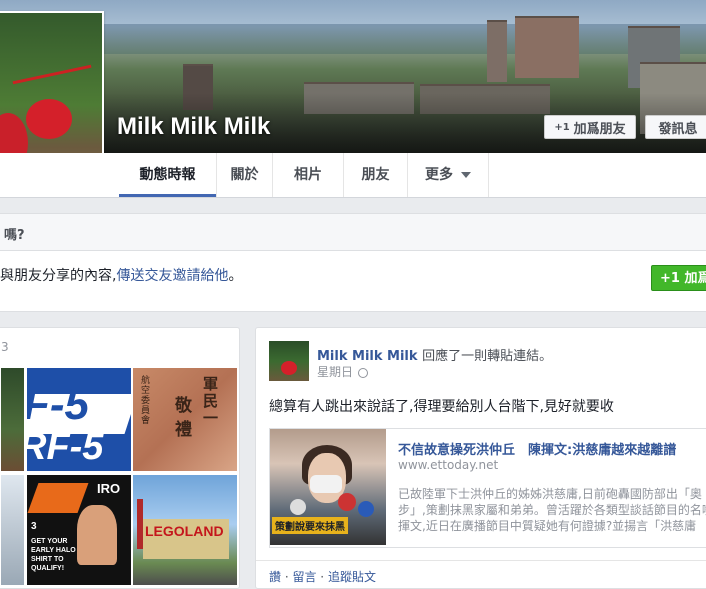 The width and height of the screenshot is (706, 589). Describe the element at coordinates (537, 448) in the screenshot. I see `link-title: 不信故意操死洪仲丘 陳揮文:洪慈庸越來越離譜` at that location.